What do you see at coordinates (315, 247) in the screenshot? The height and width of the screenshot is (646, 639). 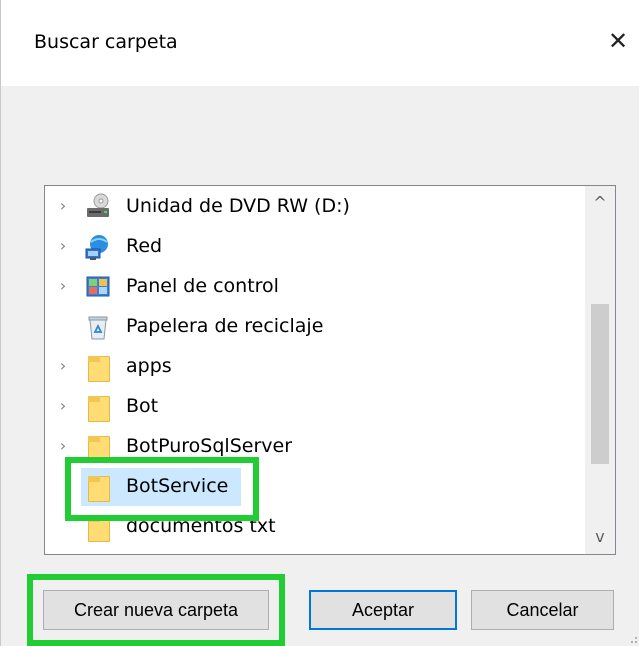 I see `tree-item-network: › Red` at bounding box center [315, 247].